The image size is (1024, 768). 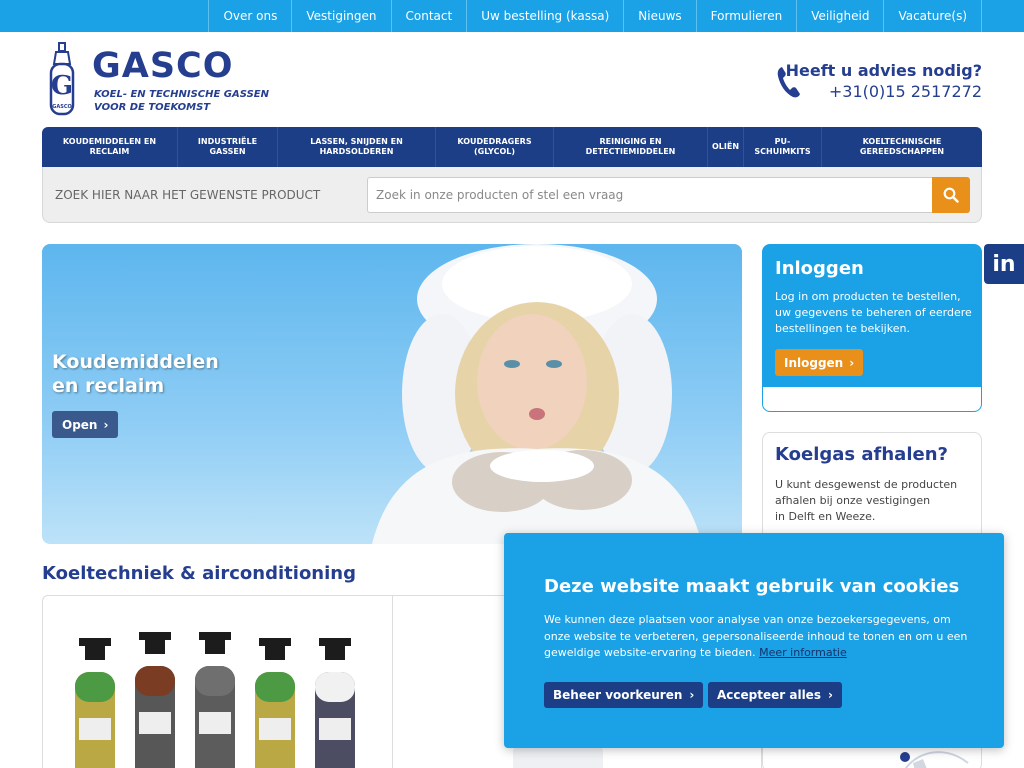 I want to click on topnav-bestelling: Uw bestelling (kassa), so click(x=544, y=16).